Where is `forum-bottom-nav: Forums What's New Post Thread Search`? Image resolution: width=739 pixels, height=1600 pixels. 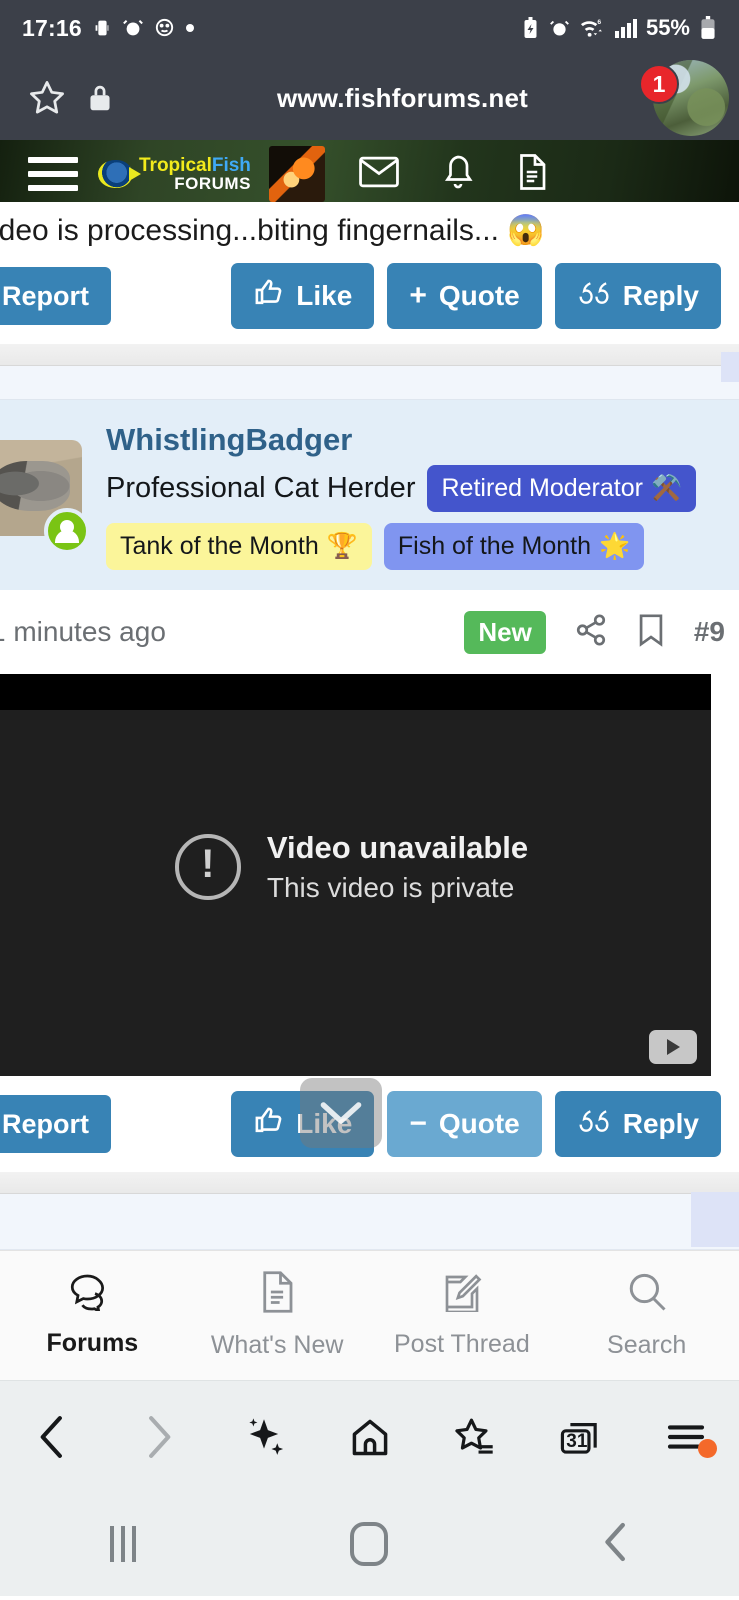
forum-bottom-nav: Forums What's New Post Thread Search is located at coordinates (369, 1315).